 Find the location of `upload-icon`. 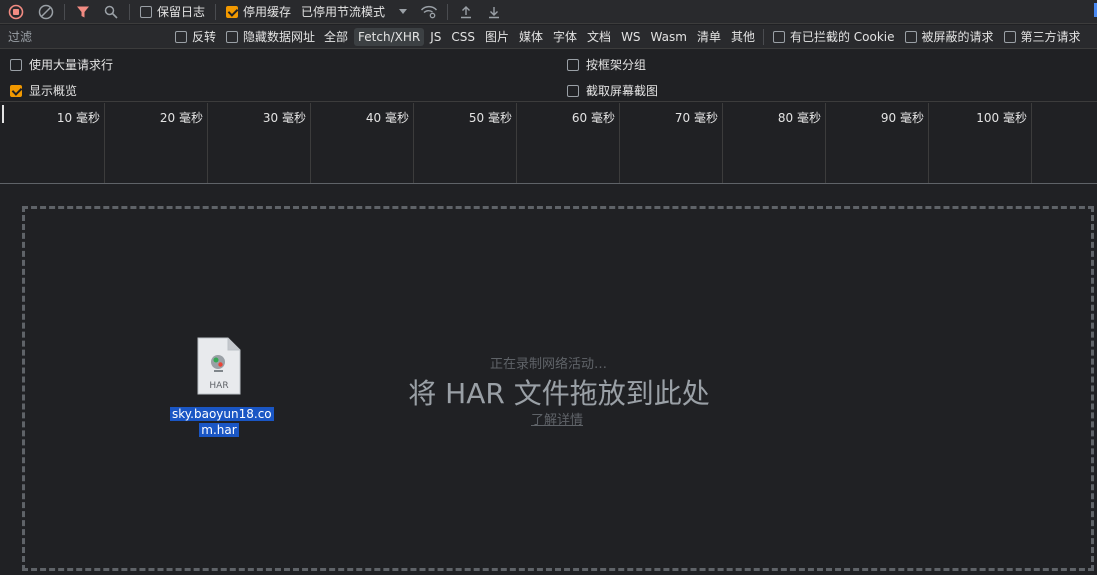

upload-icon is located at coordinates (466, 11).